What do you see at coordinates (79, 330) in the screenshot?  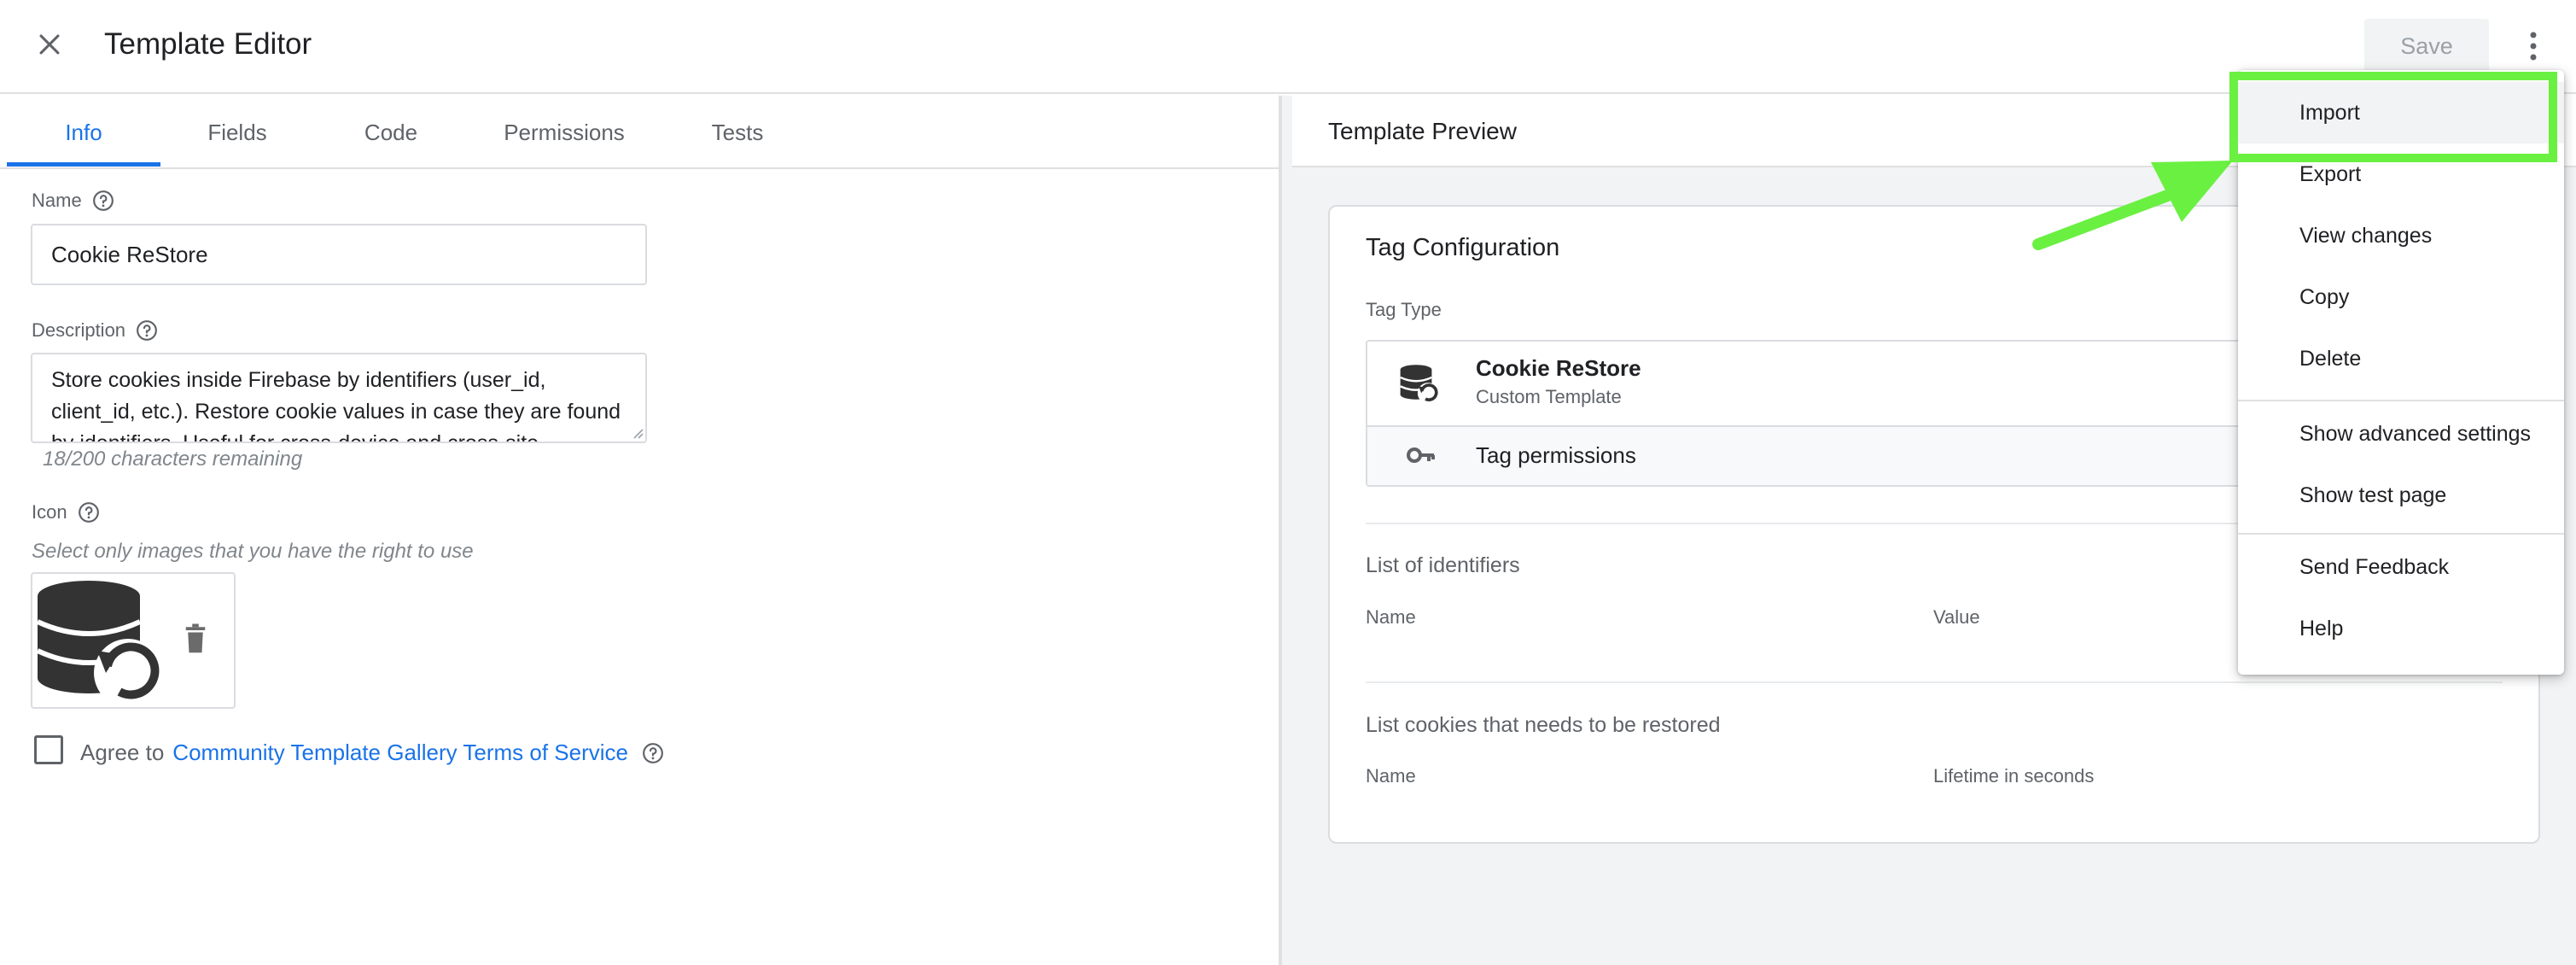 I see `description-label: Description` at bounding box center [79, 330].